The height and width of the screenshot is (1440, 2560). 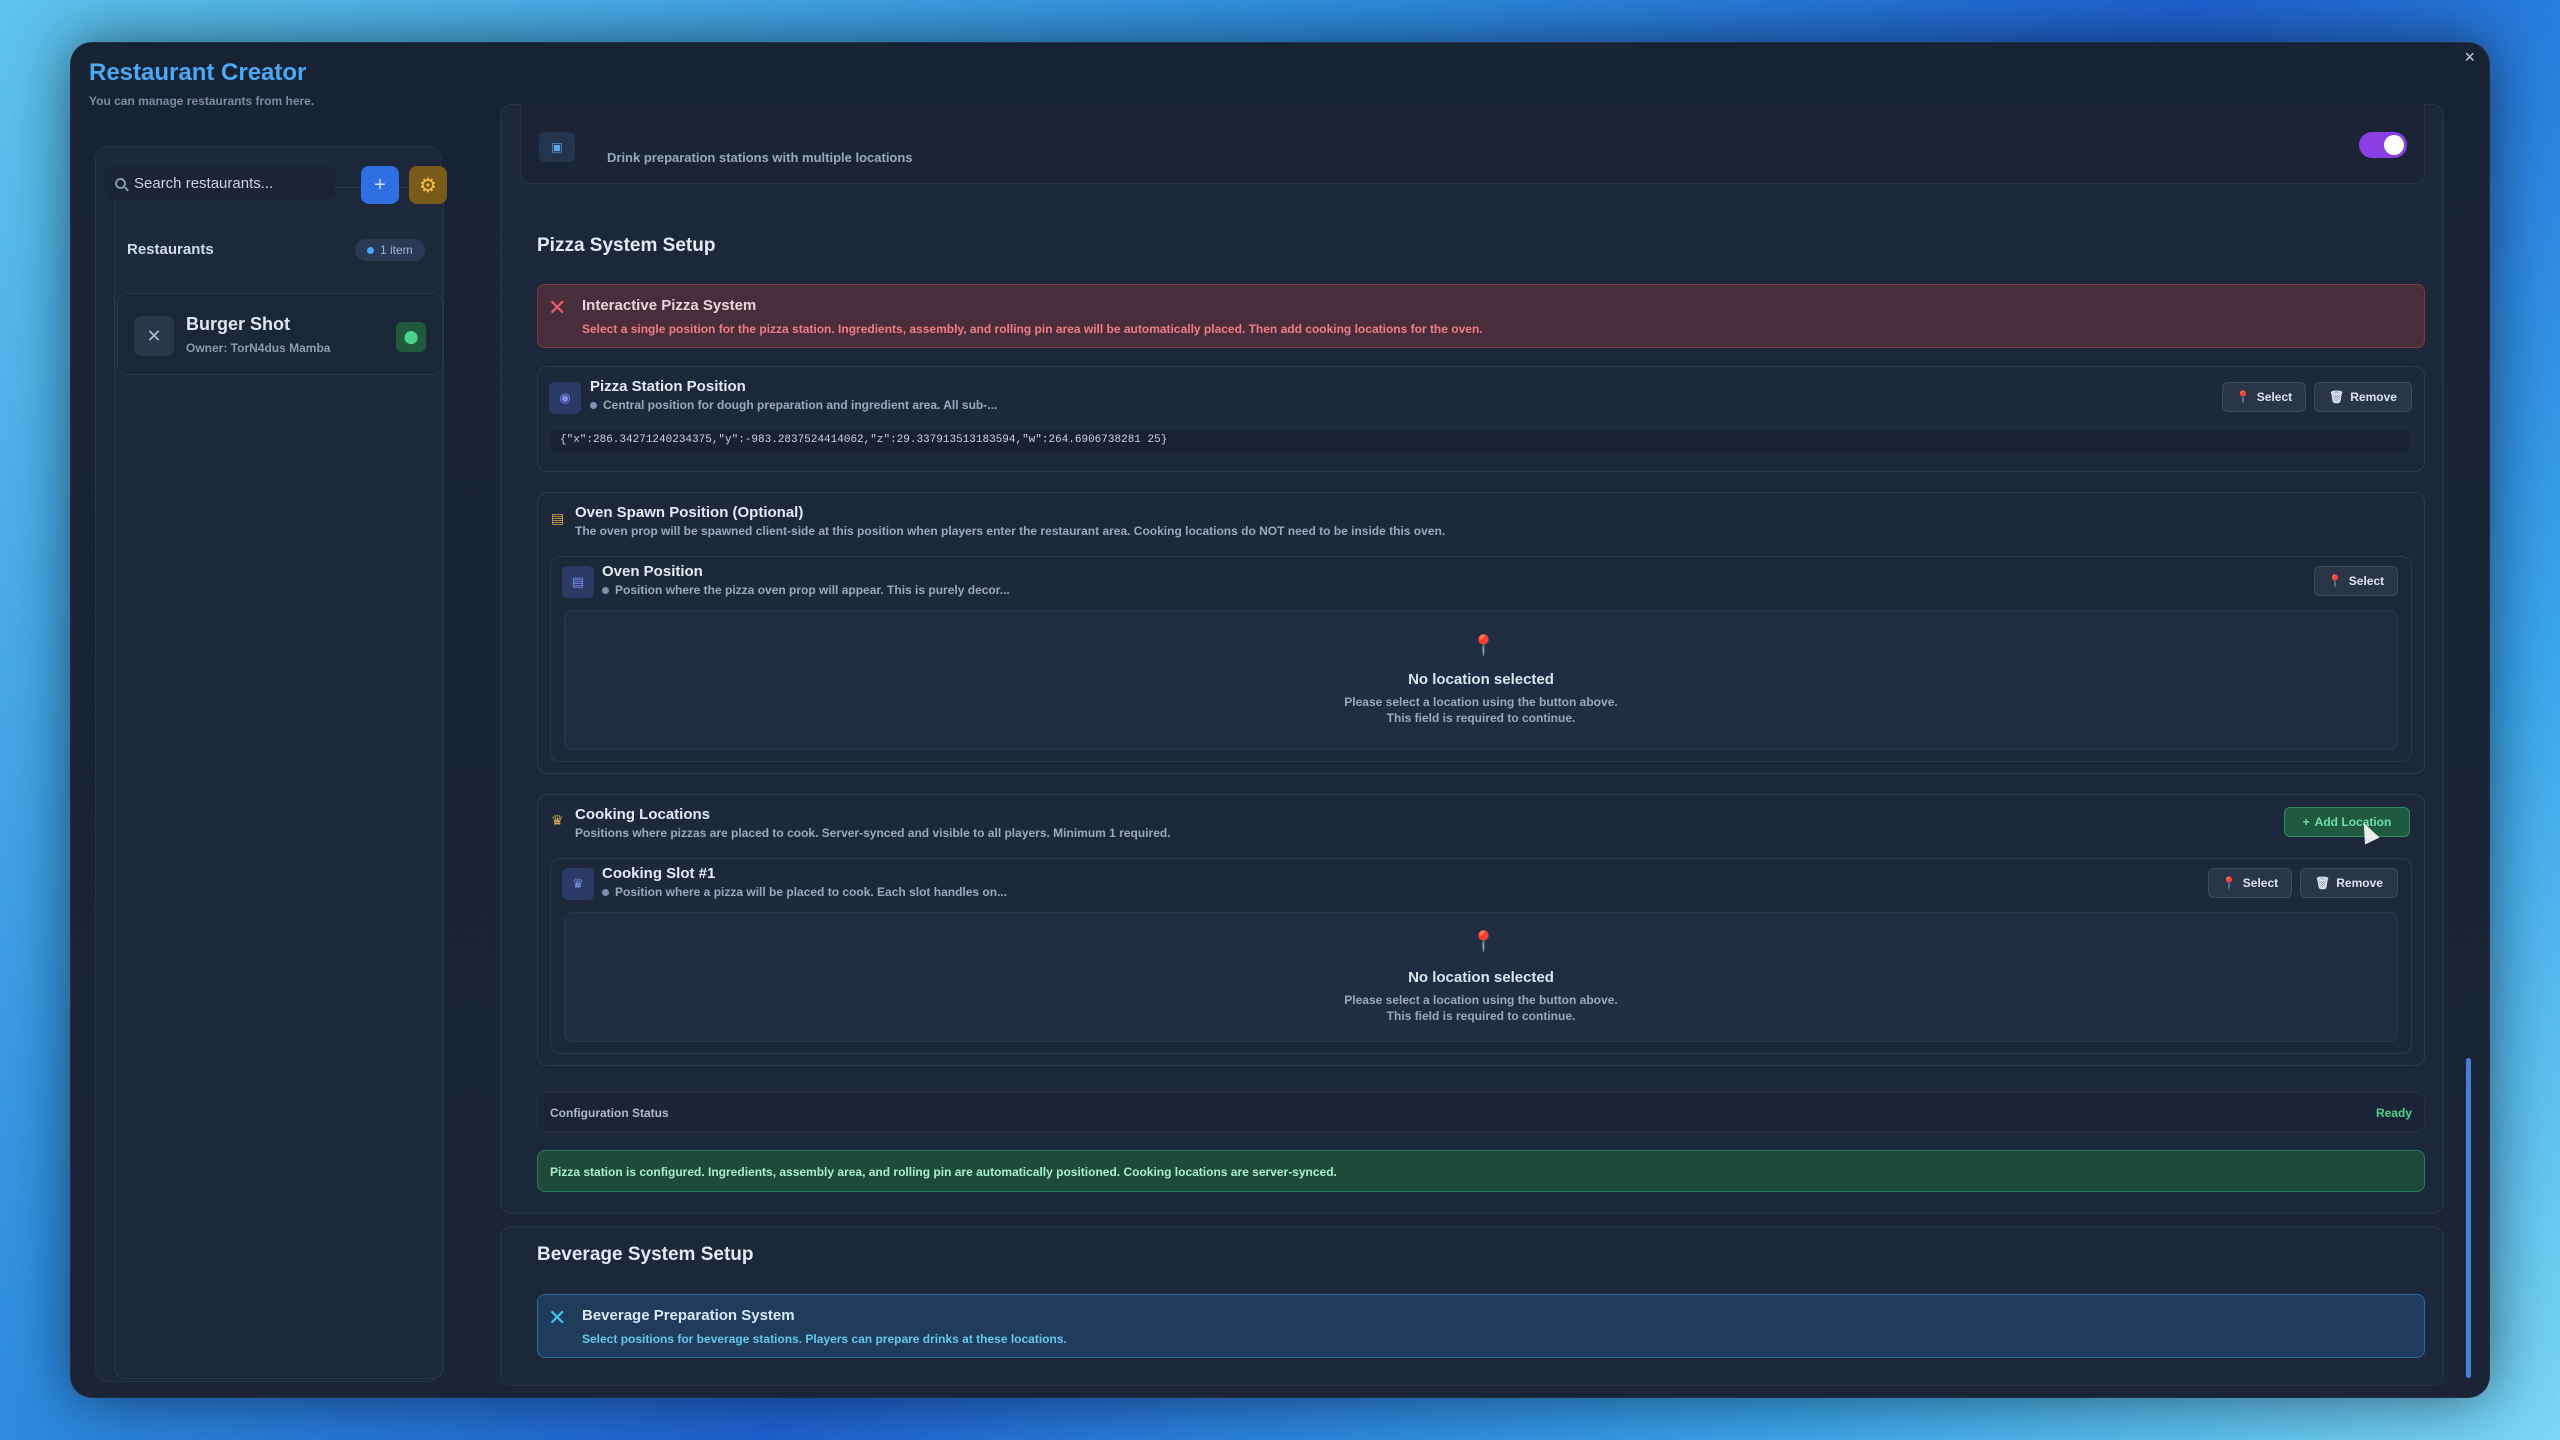 I want to click on cooking-slot-title: Cooking Slot #1, so click(x=659, y=873).